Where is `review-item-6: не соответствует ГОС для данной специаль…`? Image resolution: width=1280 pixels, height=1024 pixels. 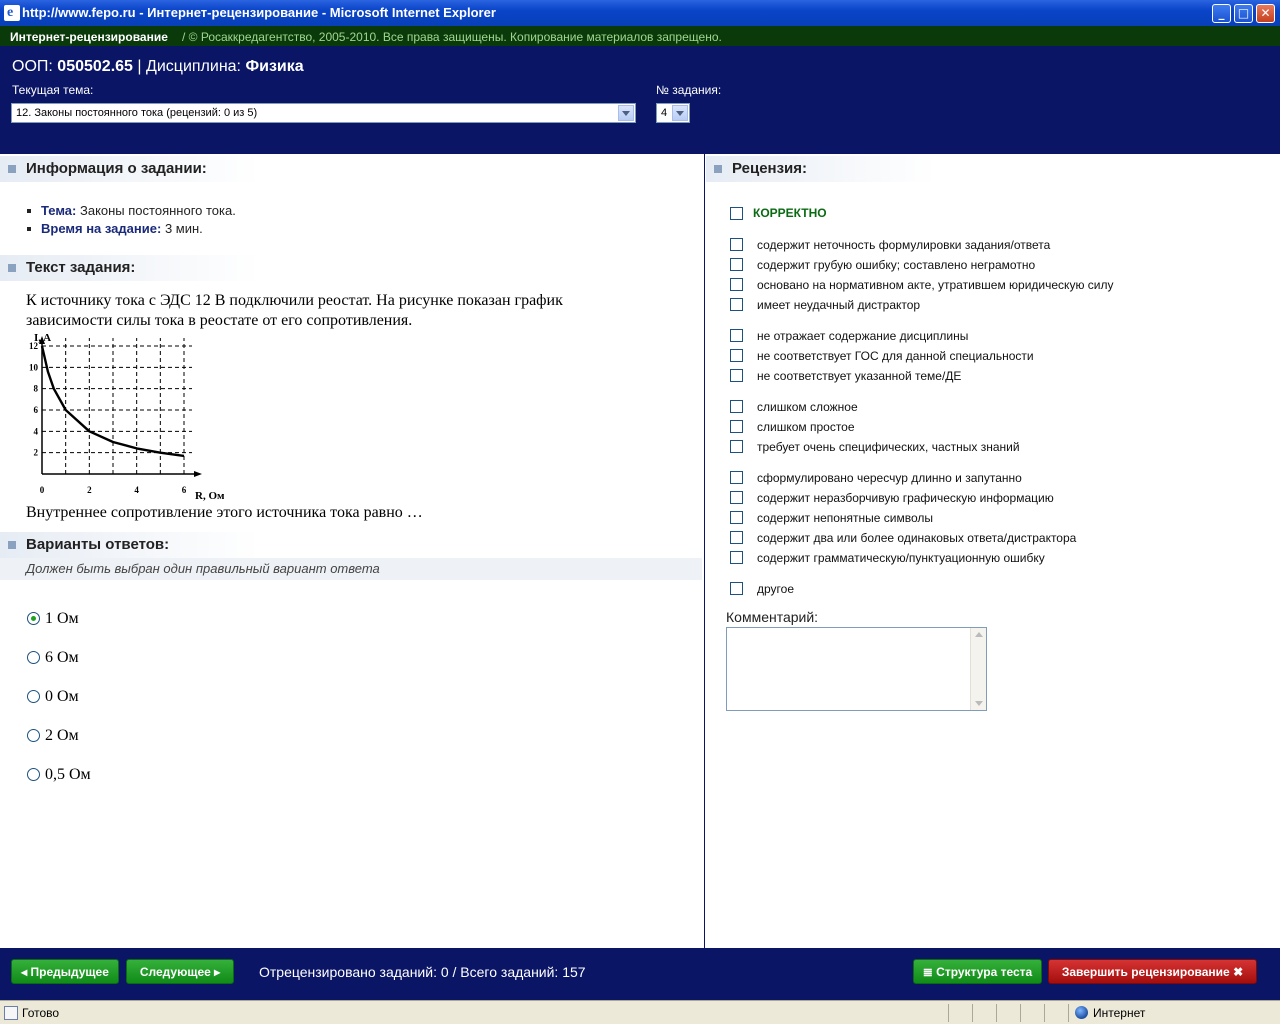
review-item-6: не соответствует ГОС для данной специаль… is located at coordinates (895, 356).